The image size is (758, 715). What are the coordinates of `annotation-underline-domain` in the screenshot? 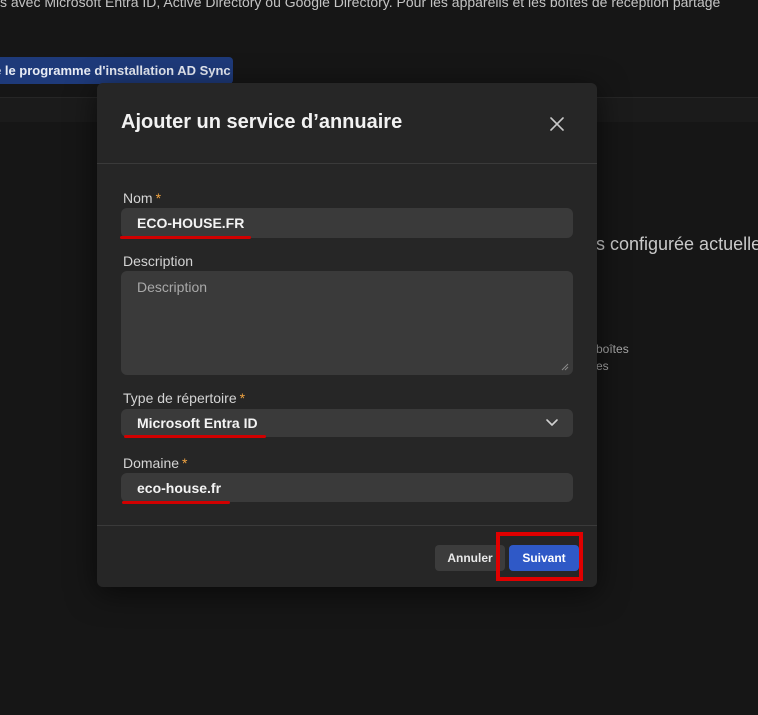 It's located at (176, 502).